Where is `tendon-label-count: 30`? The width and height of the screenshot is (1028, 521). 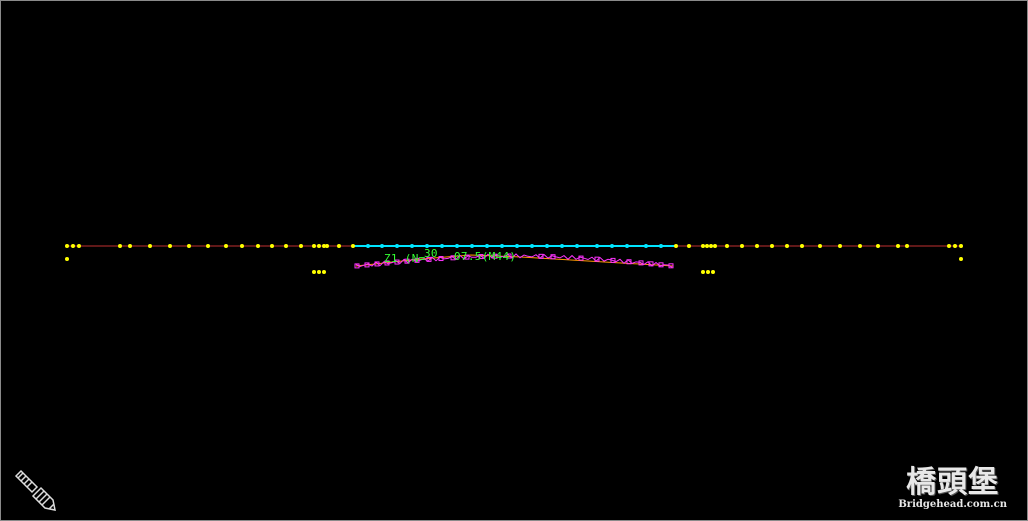 tendon-label-count: 30 is located at coordinates (431, 253).